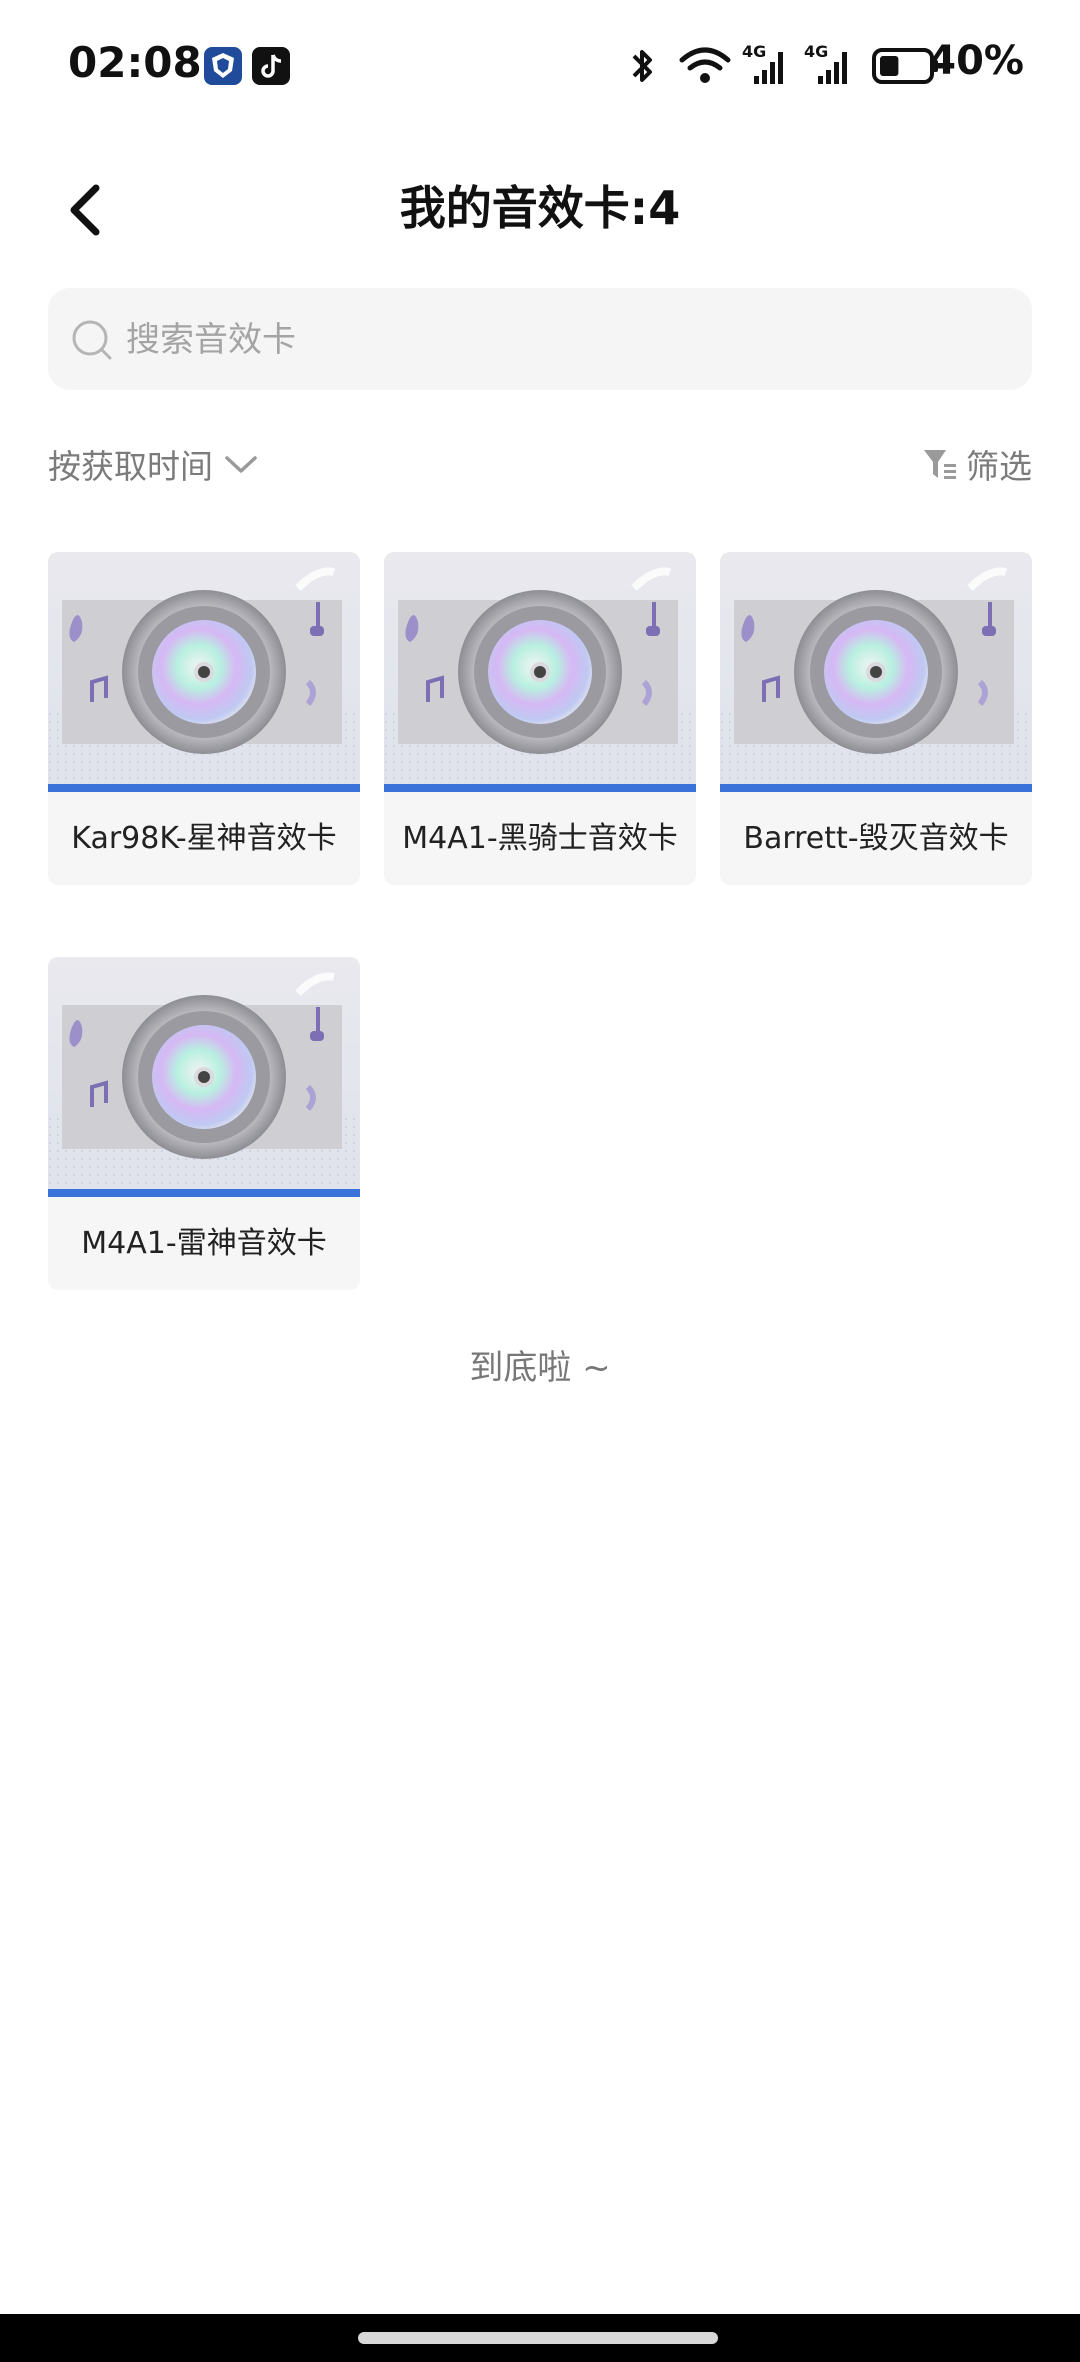  Describe the element at coordinates (754, 51) in the screenshot. I see `signal-label: 4G` at that location.